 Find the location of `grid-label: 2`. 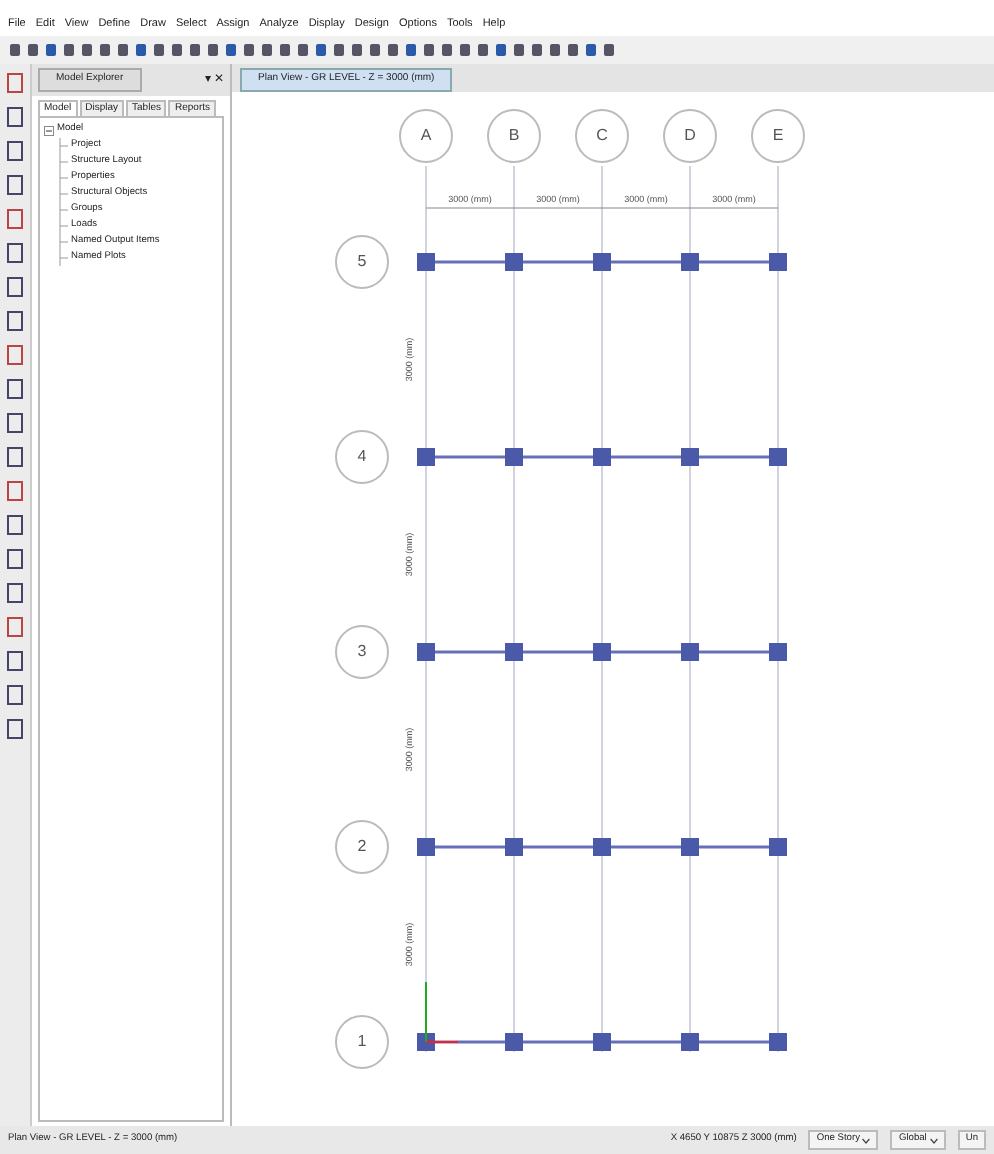

grid-label: 2 is located at coordinates (362, 845).